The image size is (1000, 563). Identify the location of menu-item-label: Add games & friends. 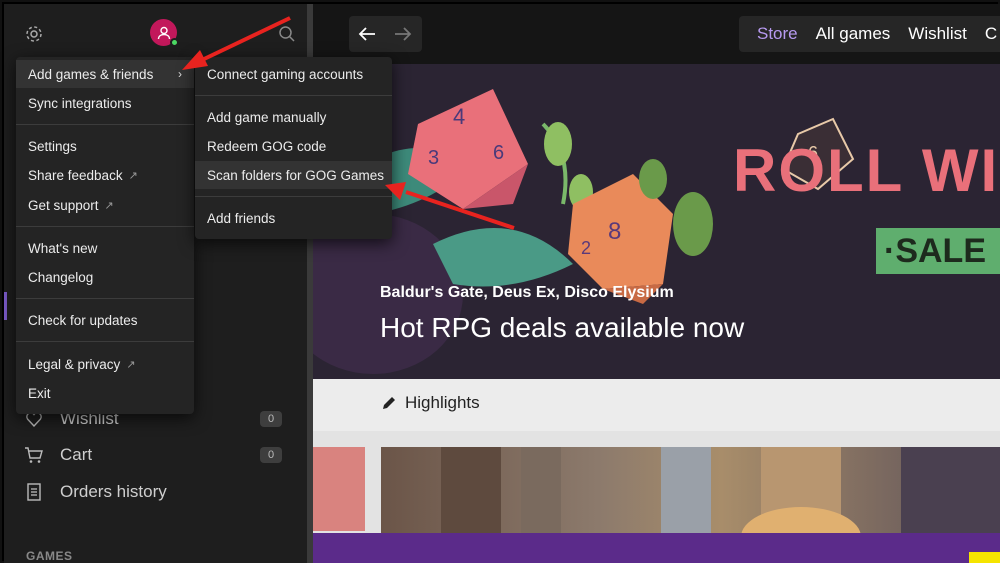
(91, 74).